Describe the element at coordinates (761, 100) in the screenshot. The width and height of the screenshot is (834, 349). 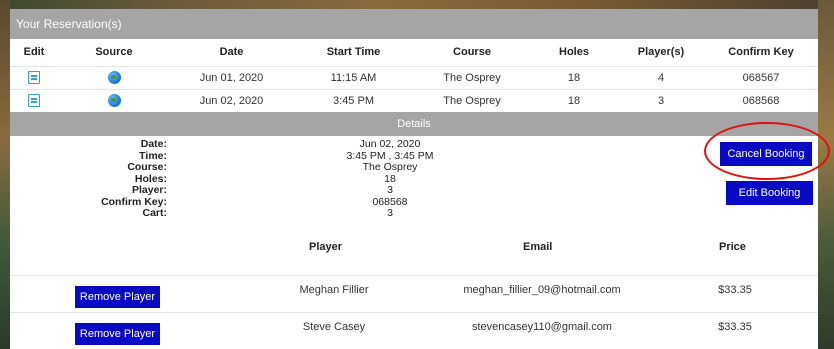
I see `row-confirm-key: 068568` at that location.